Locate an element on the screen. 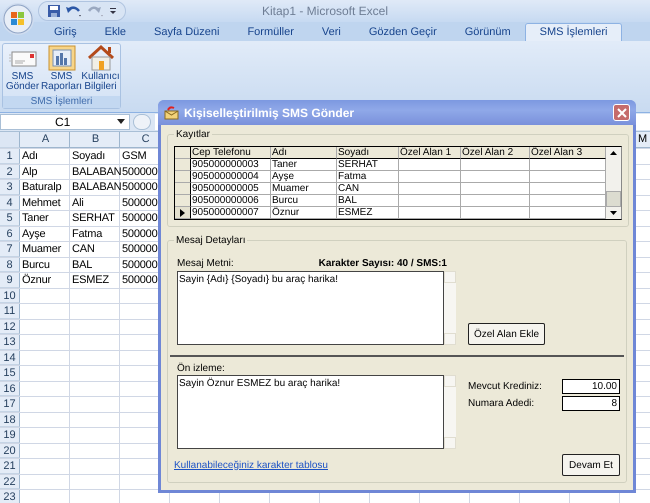  ribbon-tab: Görünüm is located at coordinates (487, 32).